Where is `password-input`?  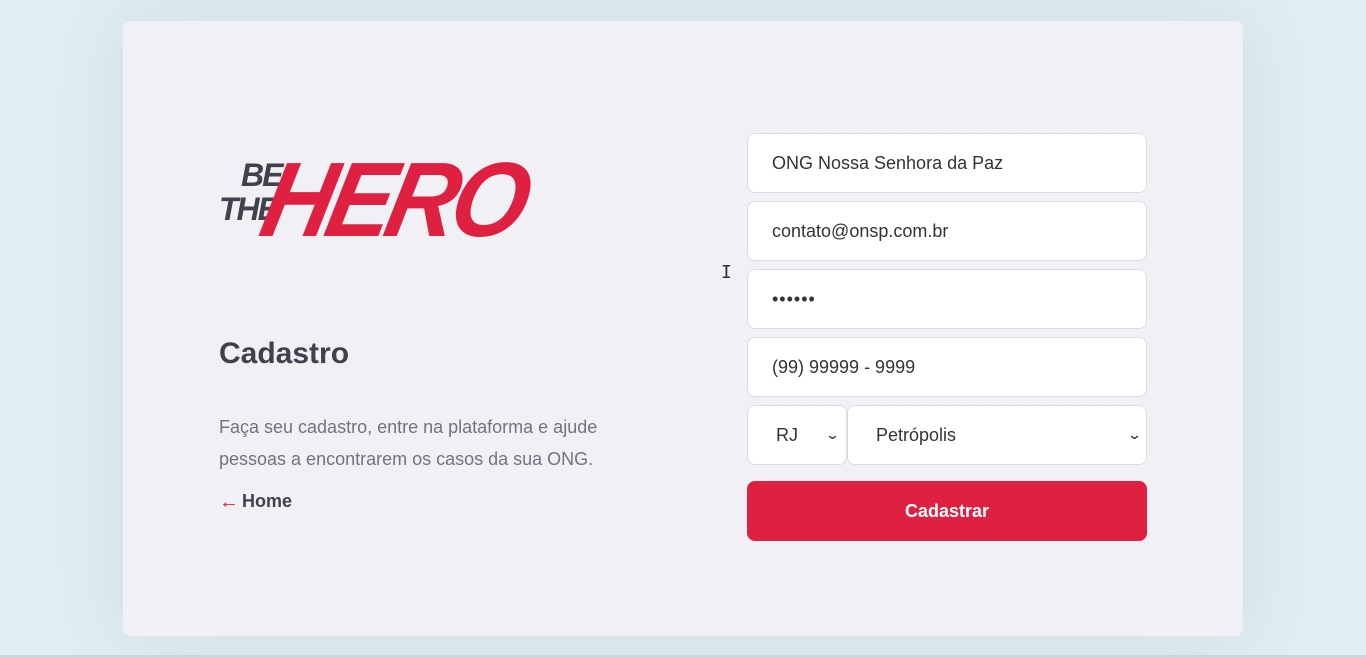
password-input is located at coordinates (947, 299).